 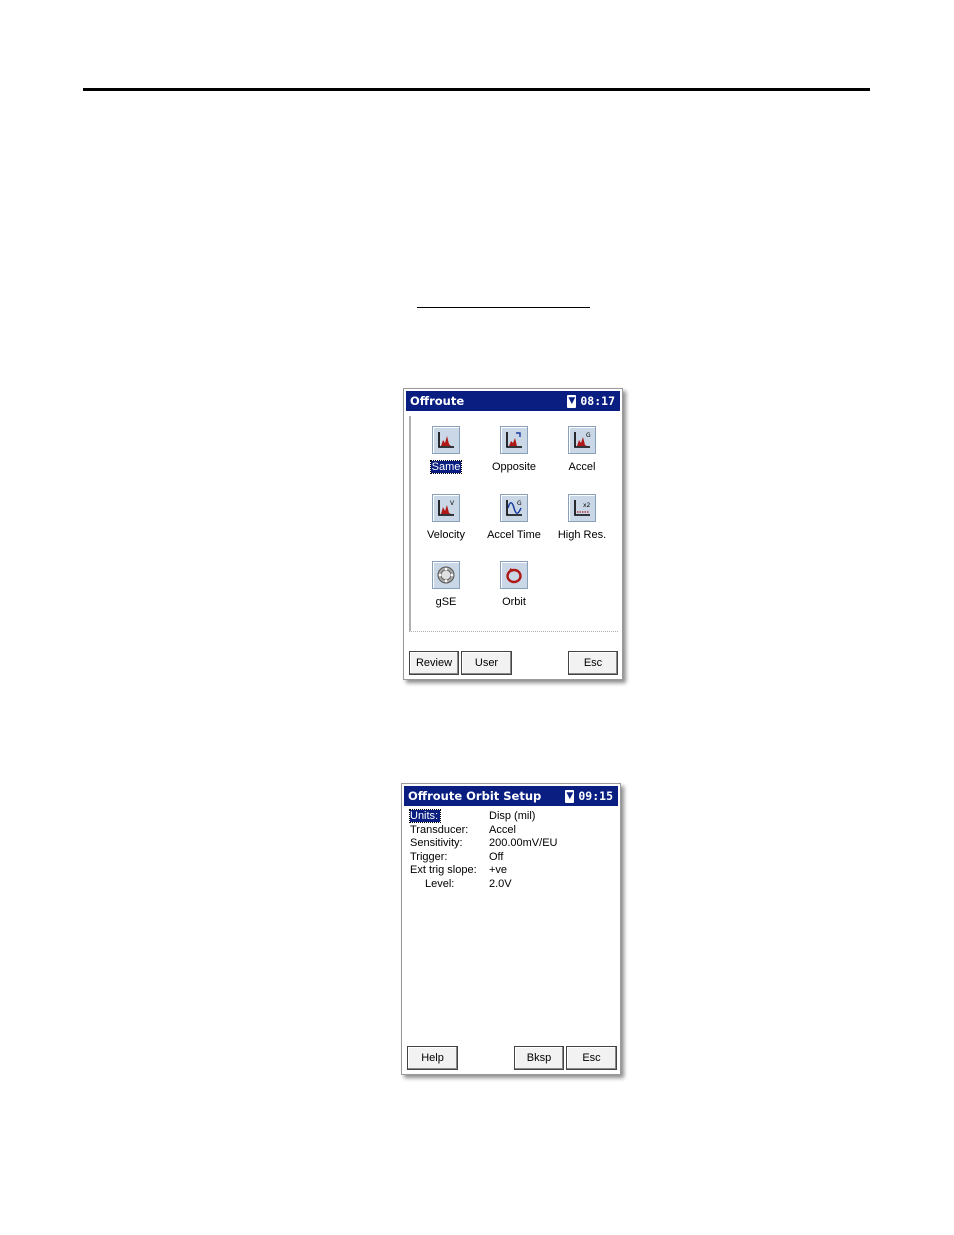 I want to click on icon-label-velocity: Velocity, so click(x=446, y=535).